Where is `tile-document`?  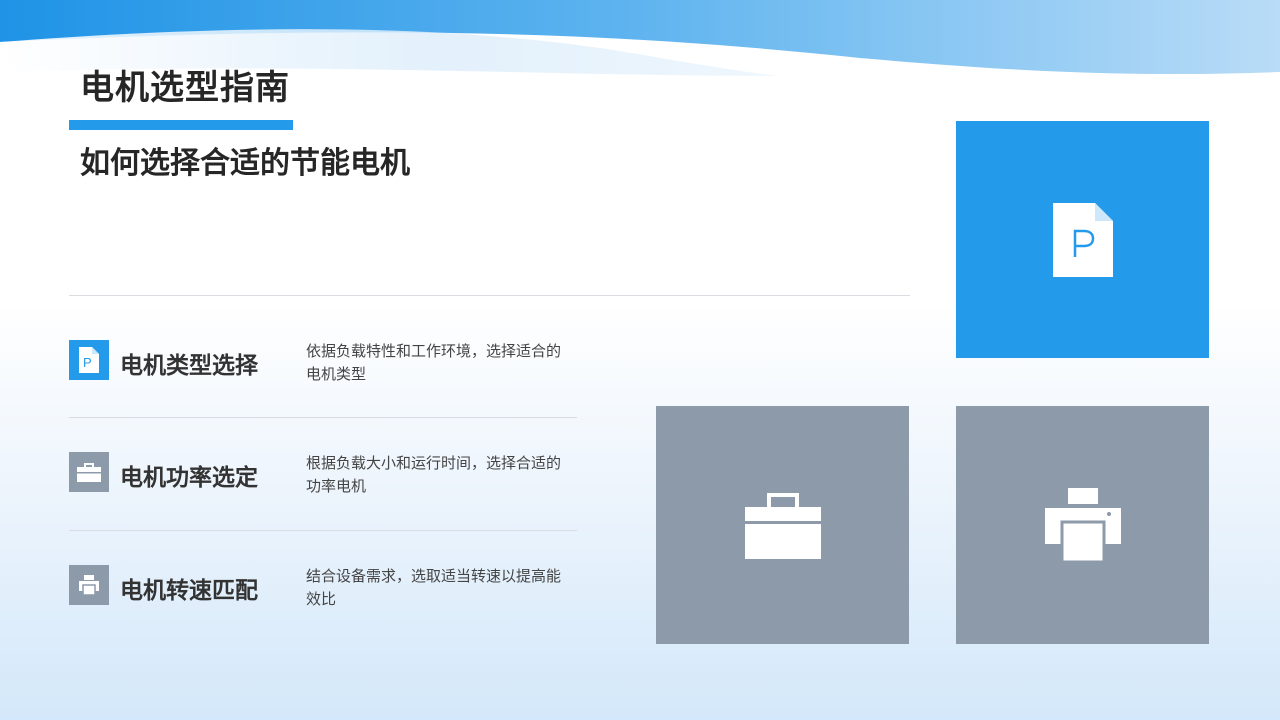
tile-document is located at coordinates (1082, 239).